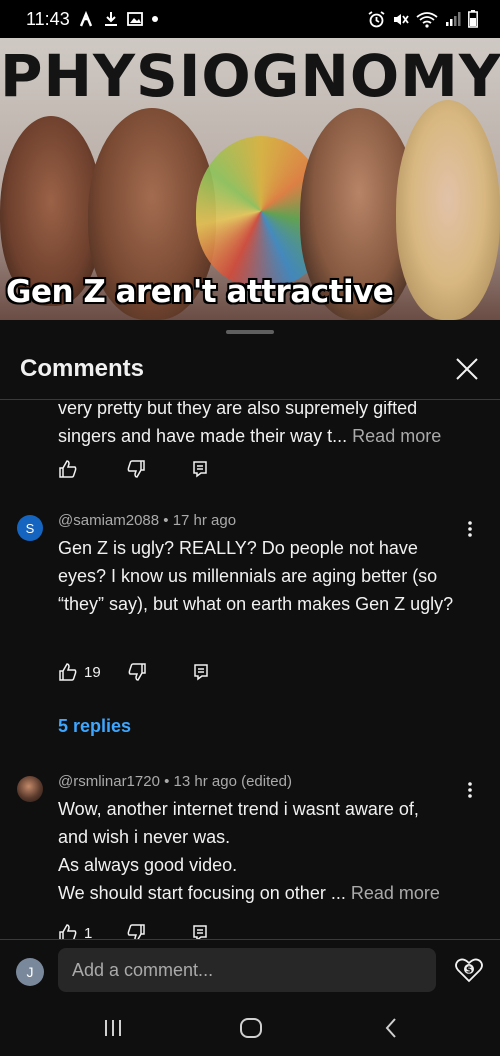  I want to click on more-vert-icon, so click(470, 529).